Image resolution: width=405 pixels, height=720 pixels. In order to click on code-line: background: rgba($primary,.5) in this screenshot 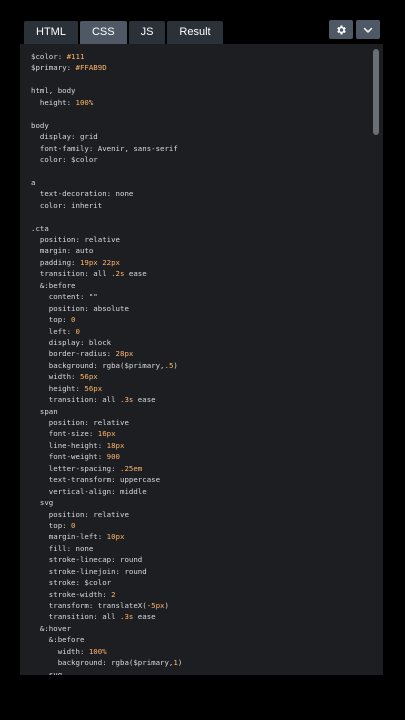, I will do `click(200, 365)`.